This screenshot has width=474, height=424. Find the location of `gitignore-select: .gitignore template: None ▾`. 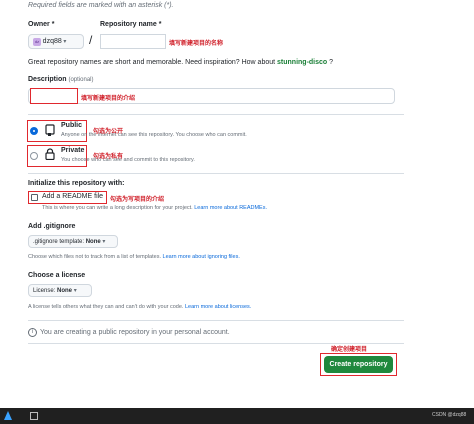

gitignore-select: .gitignore template: None ▾ is located at coordinates (73, 241).